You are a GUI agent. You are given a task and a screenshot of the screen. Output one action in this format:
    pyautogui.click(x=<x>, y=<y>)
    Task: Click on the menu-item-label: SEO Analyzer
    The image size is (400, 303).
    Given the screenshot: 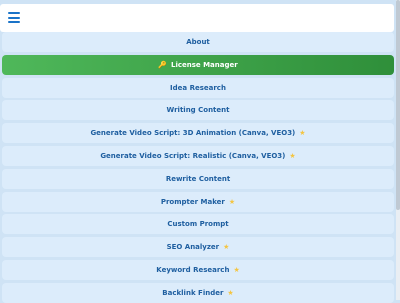 What is the action you would take?
    pyautogui.click(x=193, y=247)
    